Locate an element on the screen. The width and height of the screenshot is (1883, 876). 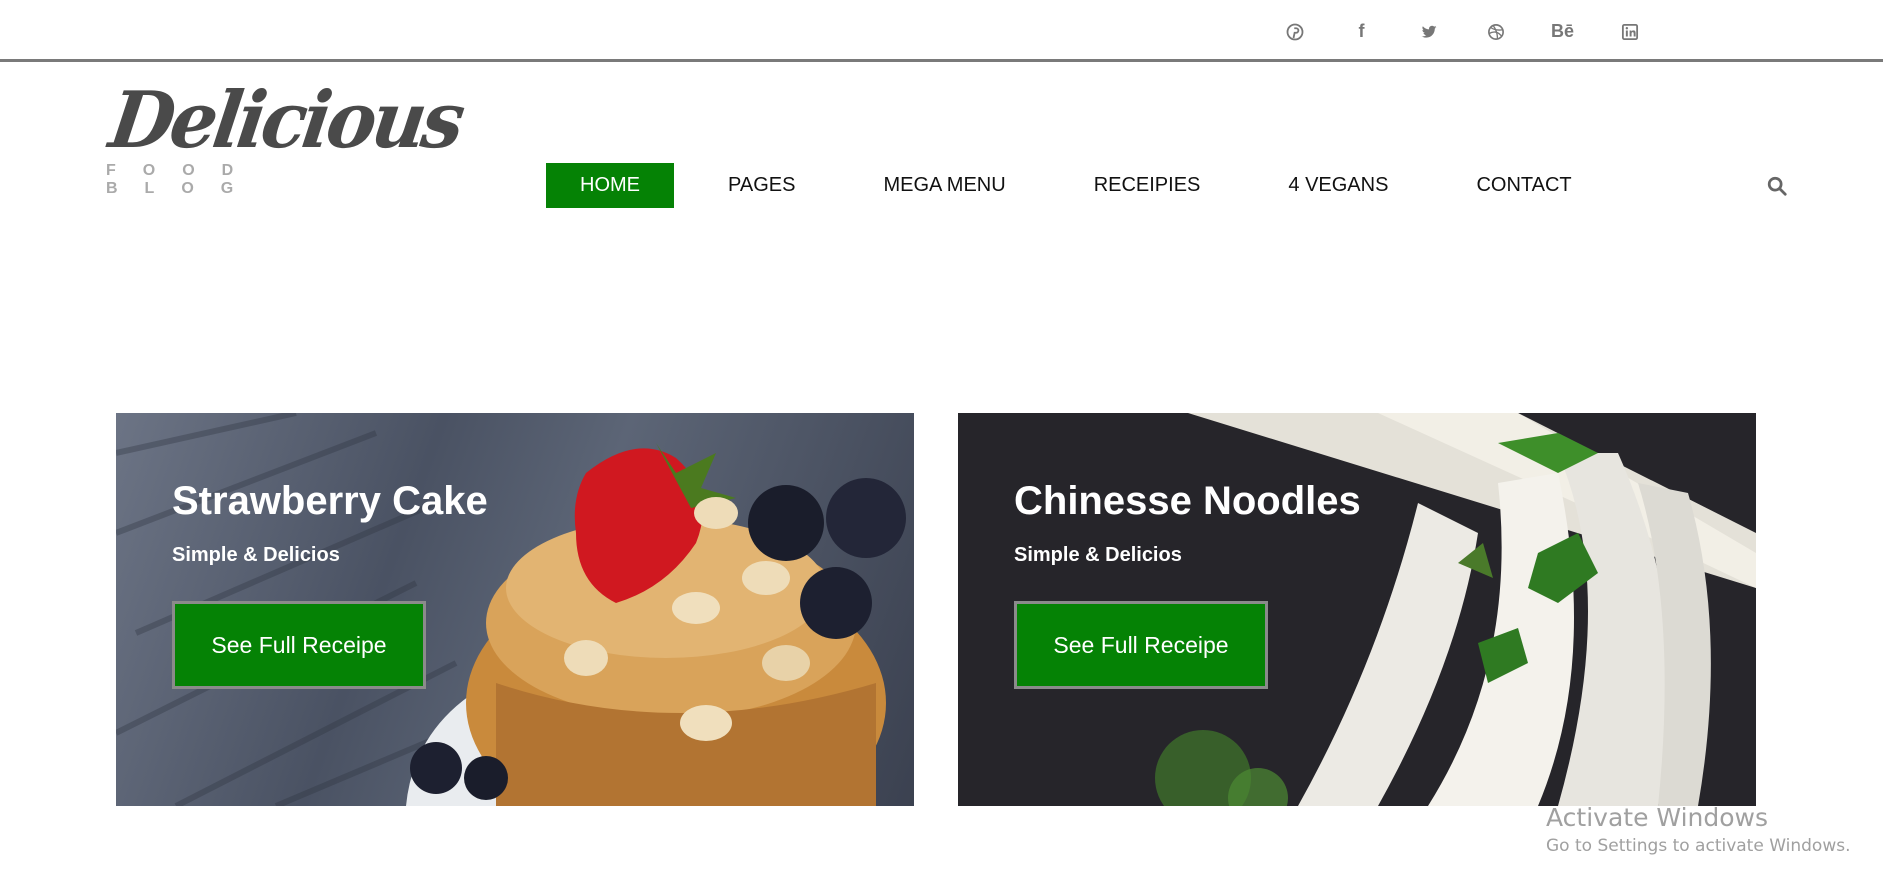
linkedin-link is located at coordinates (1629, 31).